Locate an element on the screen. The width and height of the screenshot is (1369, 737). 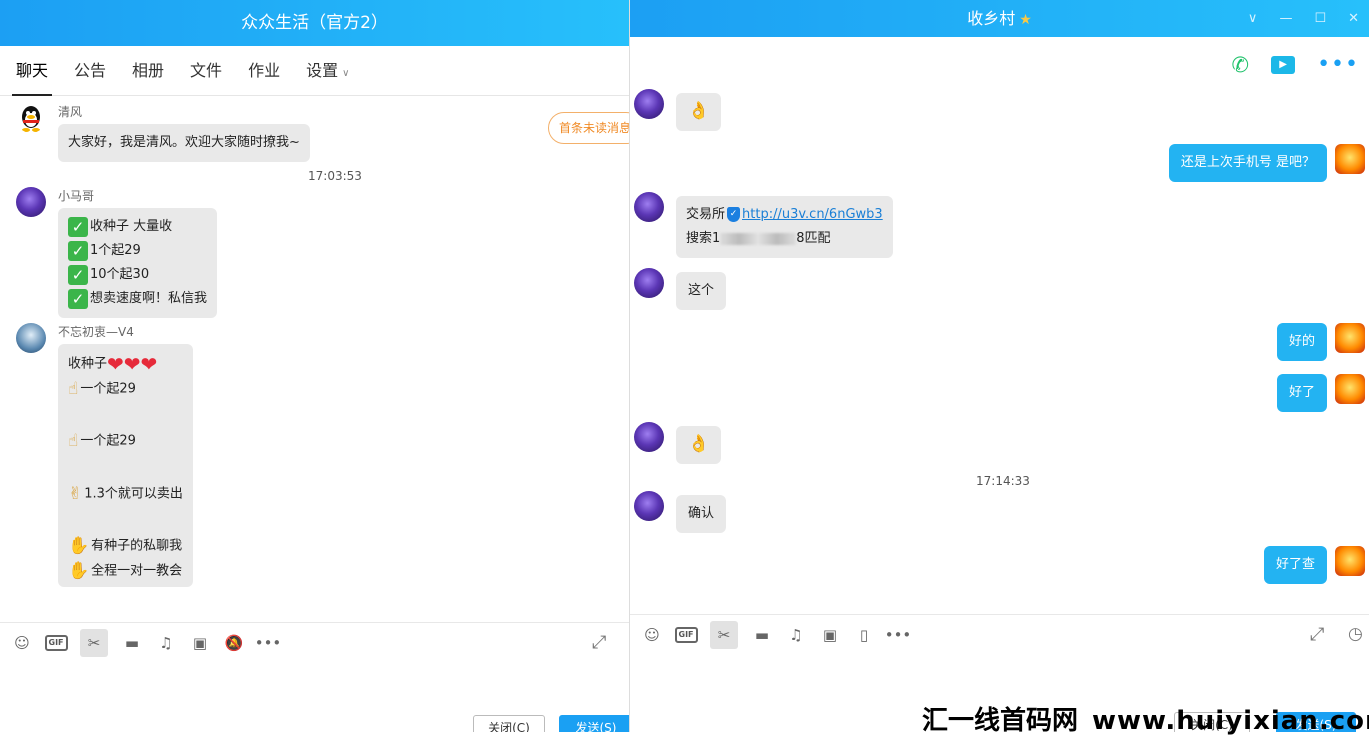
message-text: 好了查 is located at coordinates (1295, 564).